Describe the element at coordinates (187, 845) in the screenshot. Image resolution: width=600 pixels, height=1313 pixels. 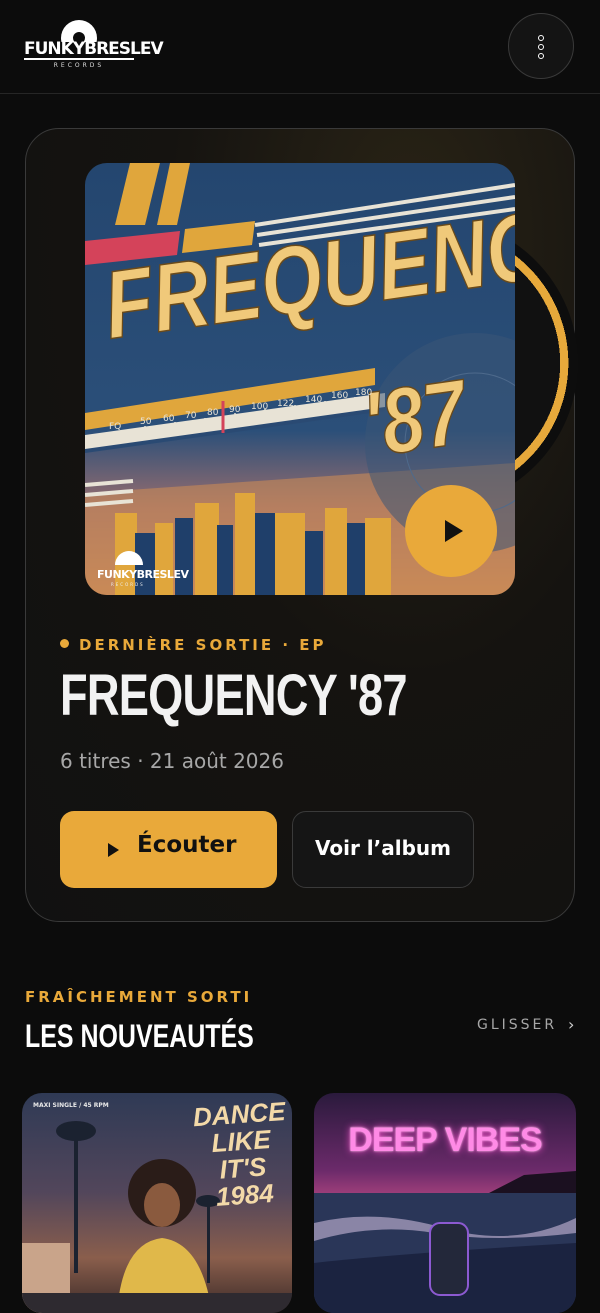
I see `listen-button-label: Écouter` at that location.